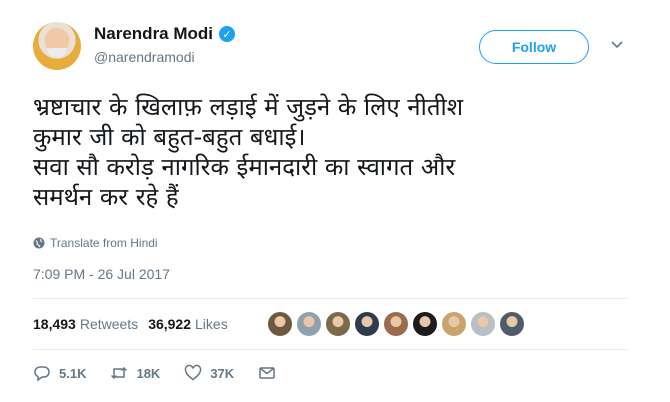  I want to click on like-button: 37K, so click(209, 373).